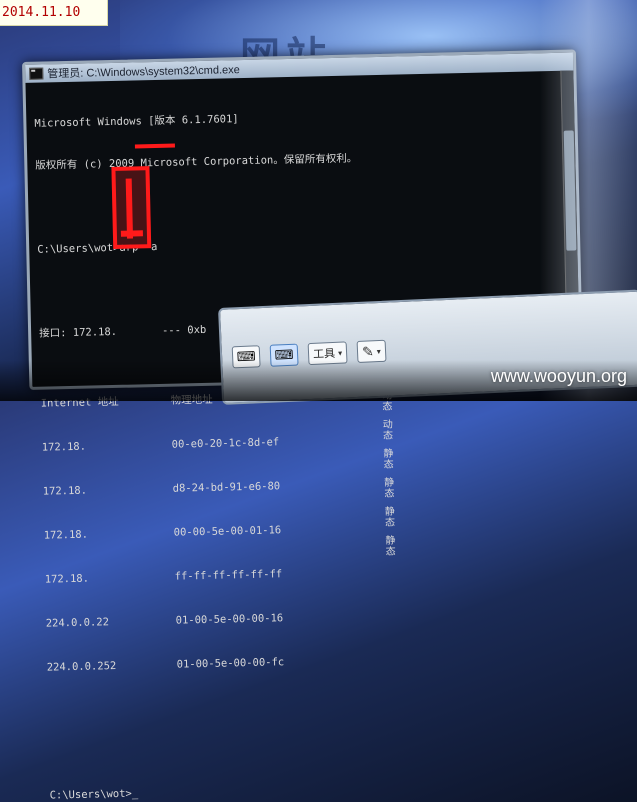 The width and height of the screenshot is (637, 802). Describe the element at coordinates (143, 72) in the screenshot. I see `cmd-title: 管理员: C:\Windows\system32\cmd.exe` at that location.